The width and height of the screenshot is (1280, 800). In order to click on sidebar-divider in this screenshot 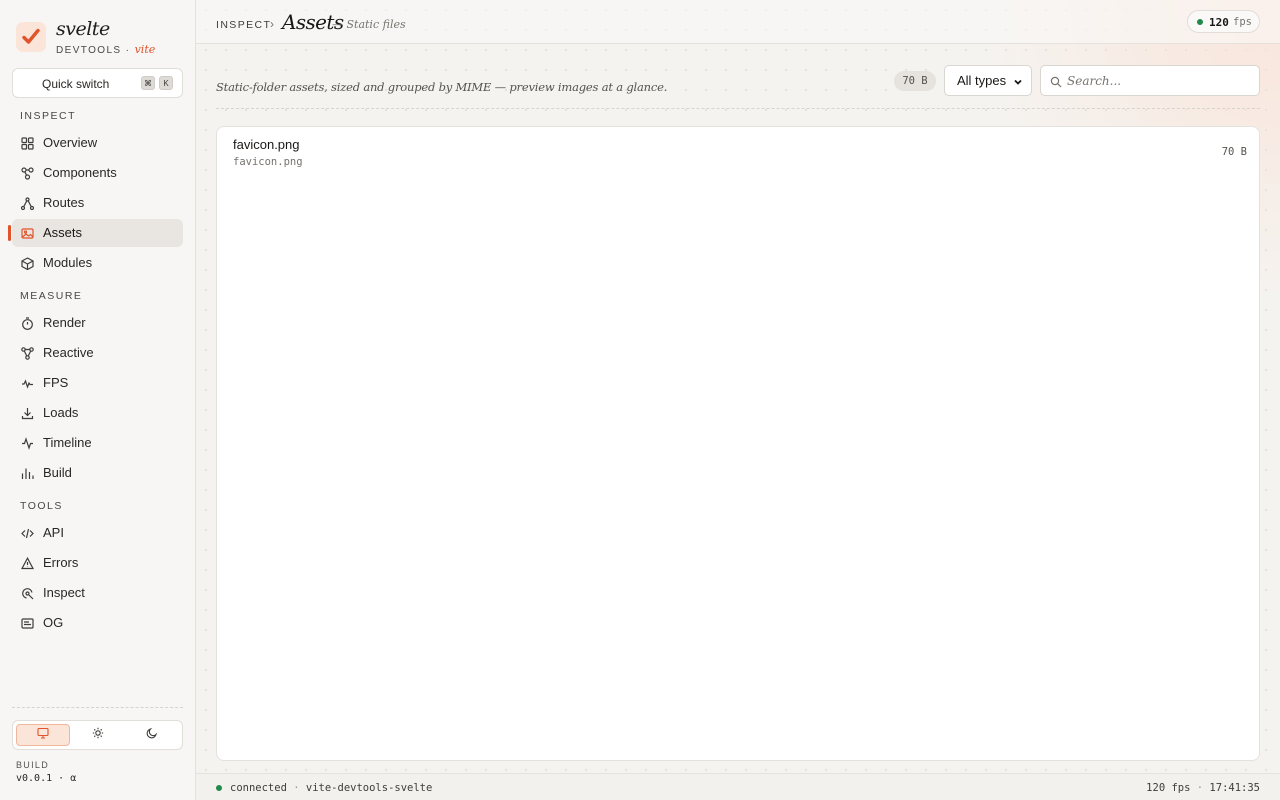, I will do `click(97, 707)`.